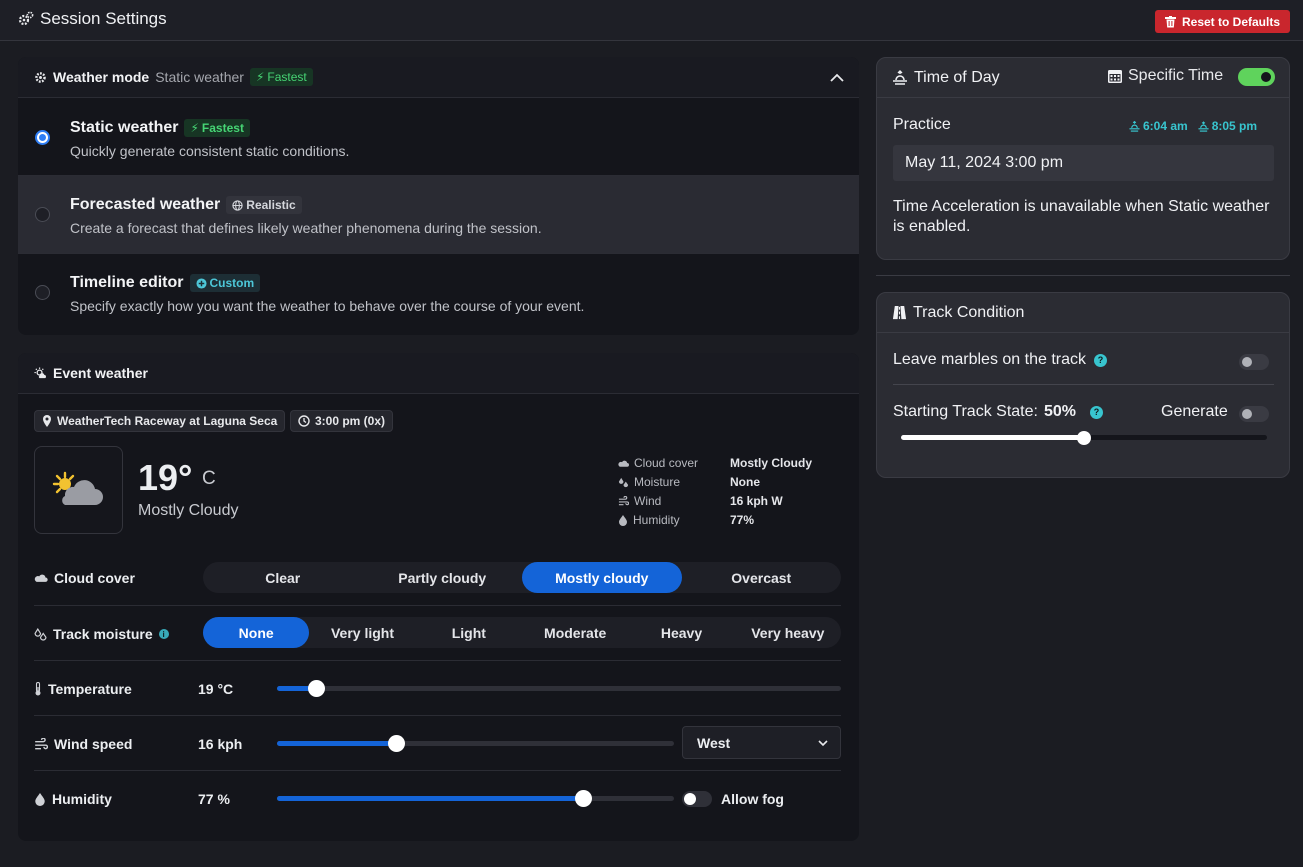  I want to click on cloud-cover-label: Cloud cover, so click(84, 578).